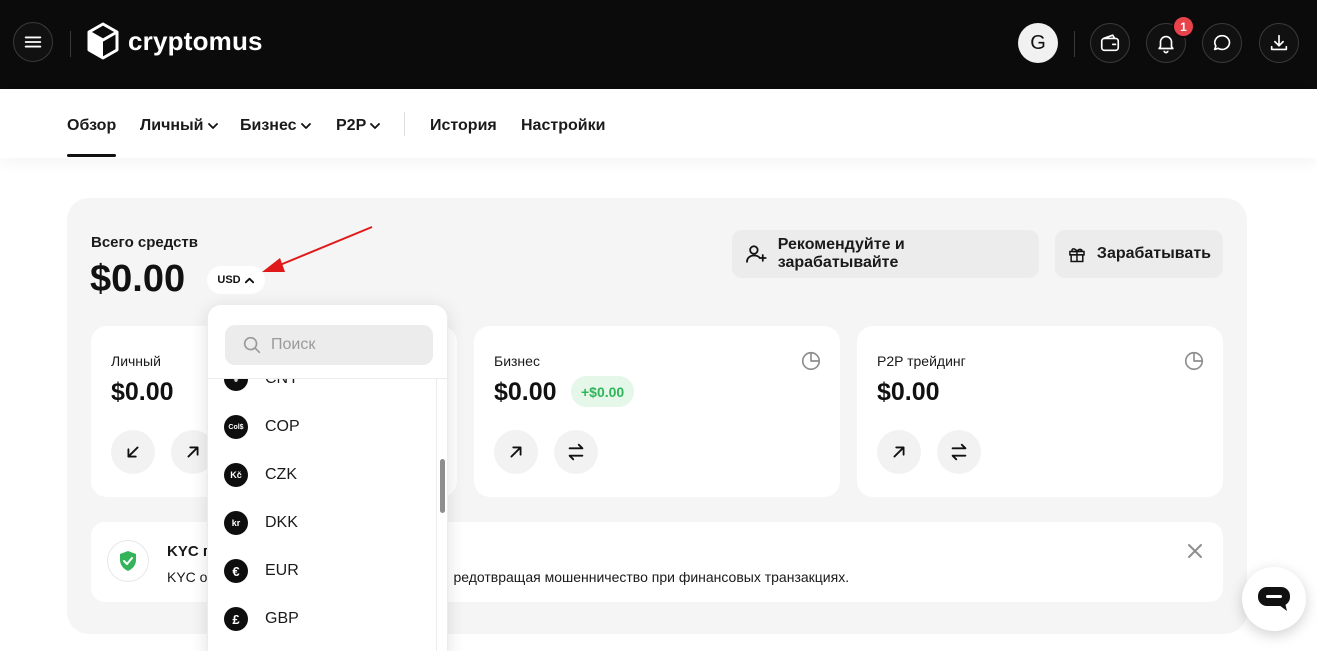 The height and width of the screenshot is (651, 1317). I want to click on active-tab-indicator, so click(91, 155).